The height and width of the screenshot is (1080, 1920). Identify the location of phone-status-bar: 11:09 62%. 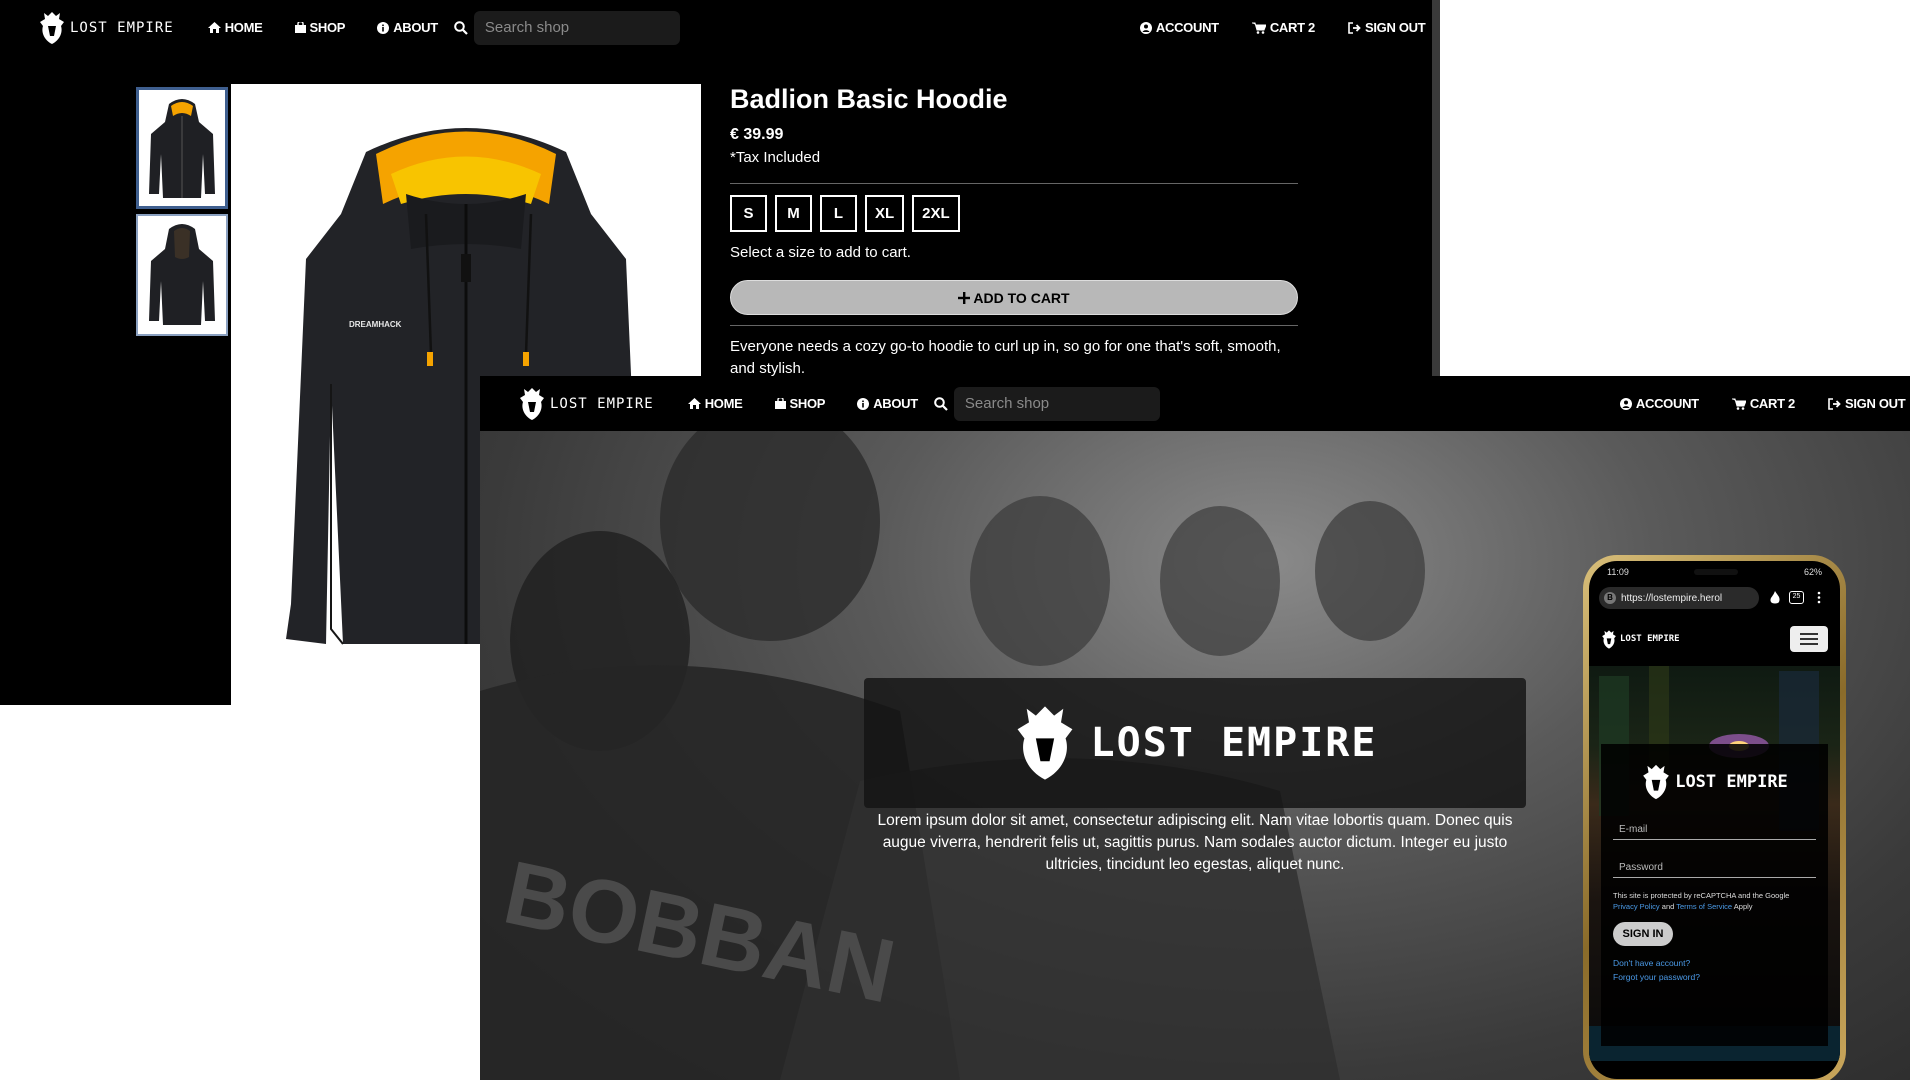
(1714, 572).